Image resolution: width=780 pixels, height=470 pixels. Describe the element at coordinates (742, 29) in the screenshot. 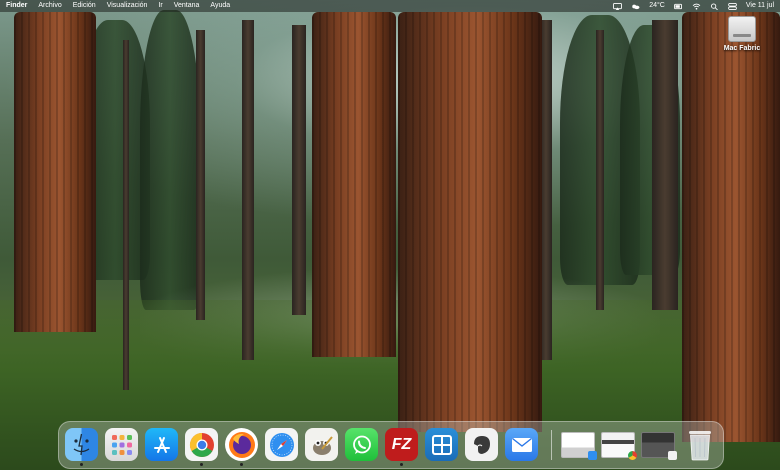

I see `hard-drive-icon` at that location.